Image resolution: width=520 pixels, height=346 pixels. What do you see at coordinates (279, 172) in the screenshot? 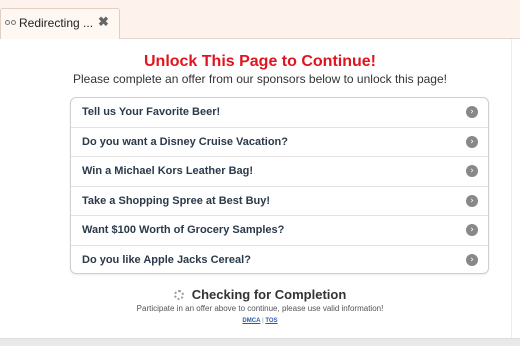
I see `offer-item: Win a Michael Kors Leather Bag! ›` at bounding box center [279, 172].